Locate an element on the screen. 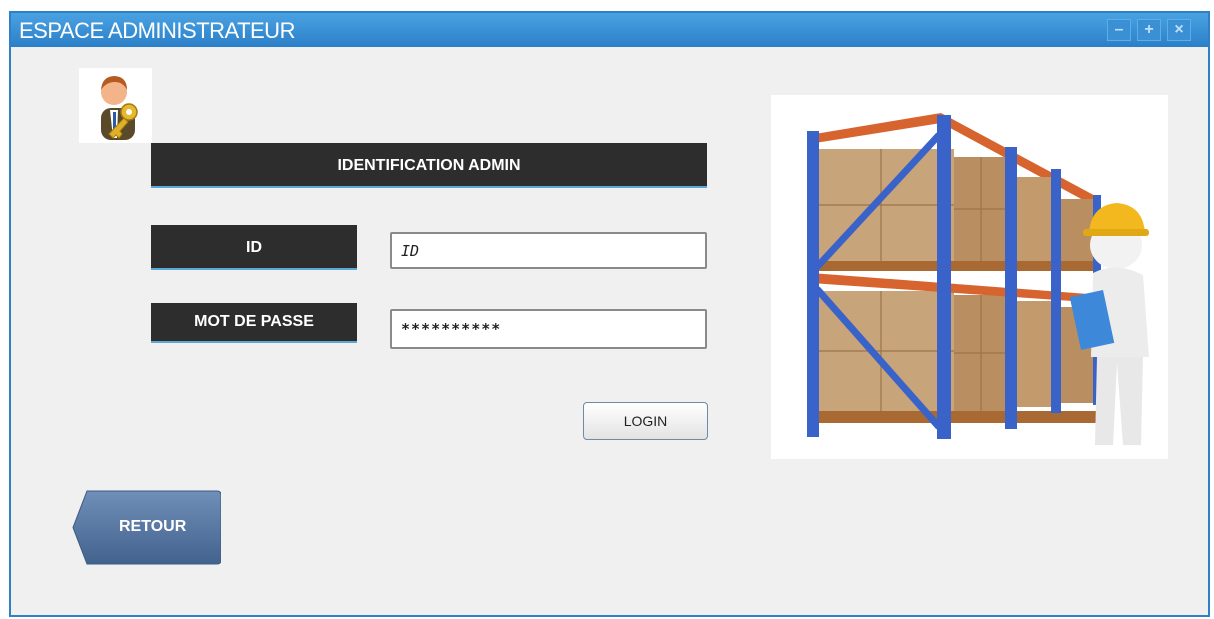 The image size is (1214, 619). password-label: MOT DE PASSE is located at coordinates (254, 323).